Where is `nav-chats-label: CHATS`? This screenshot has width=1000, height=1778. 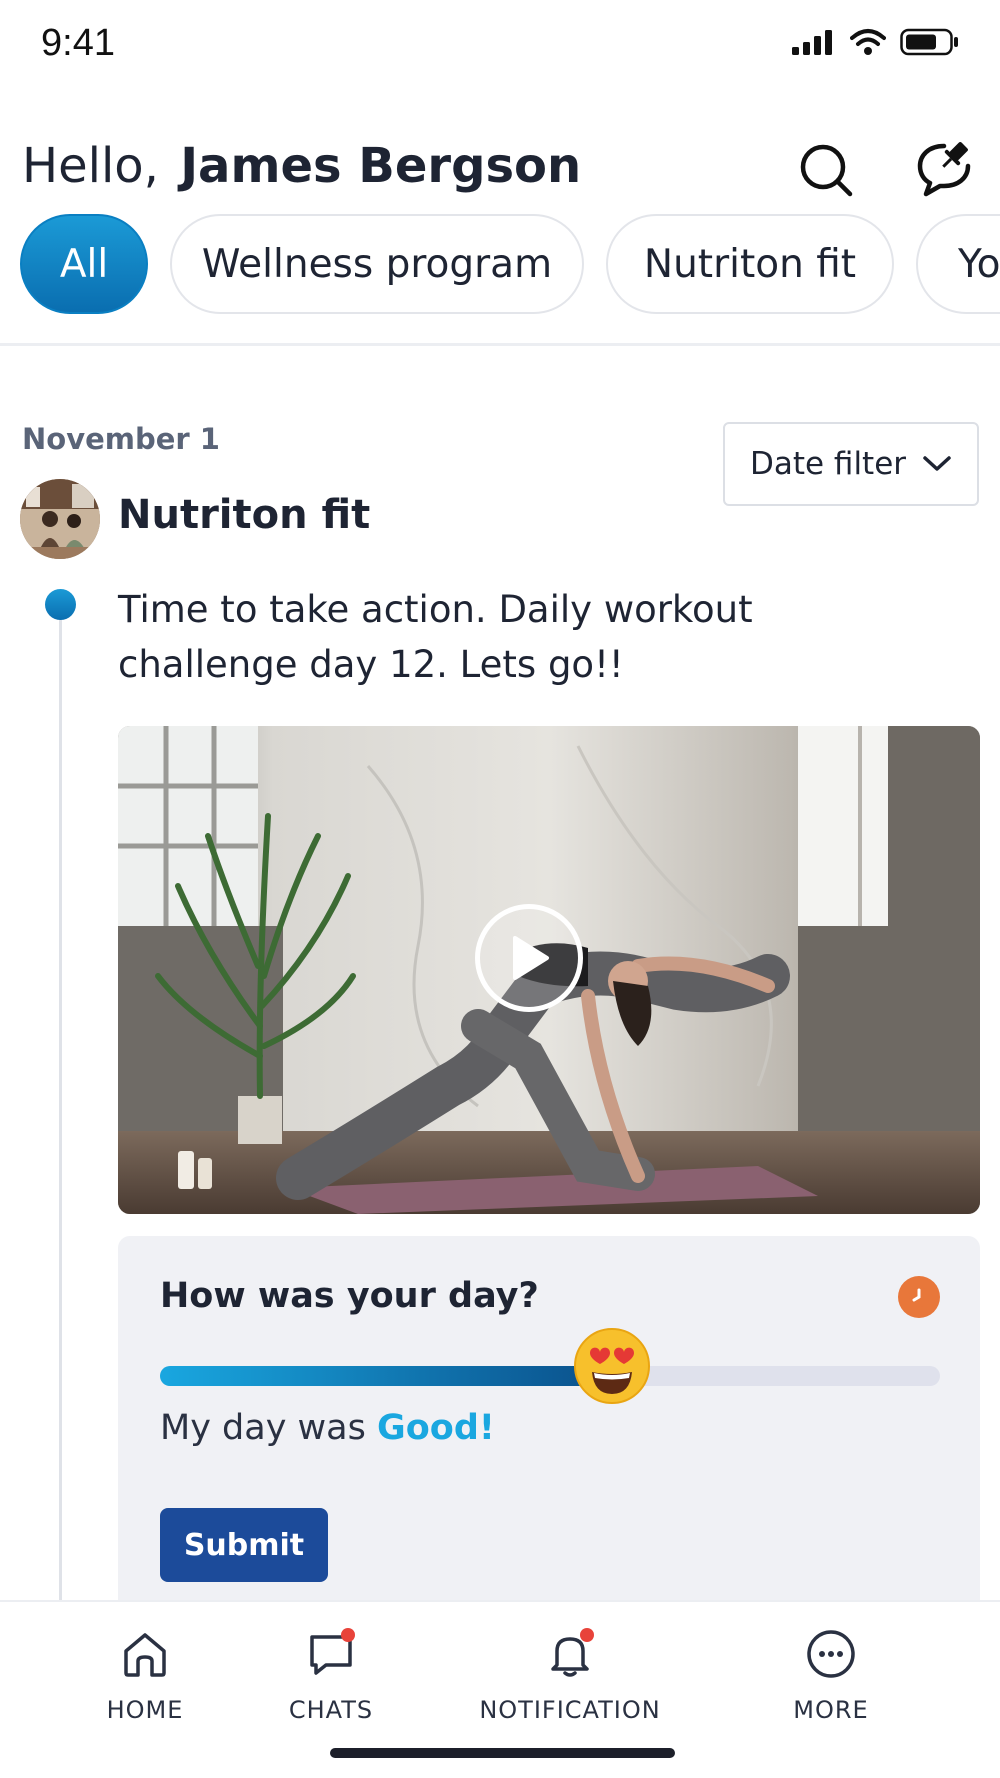
nav-chats-label: CHATS is located at coordinates (331, 1710).